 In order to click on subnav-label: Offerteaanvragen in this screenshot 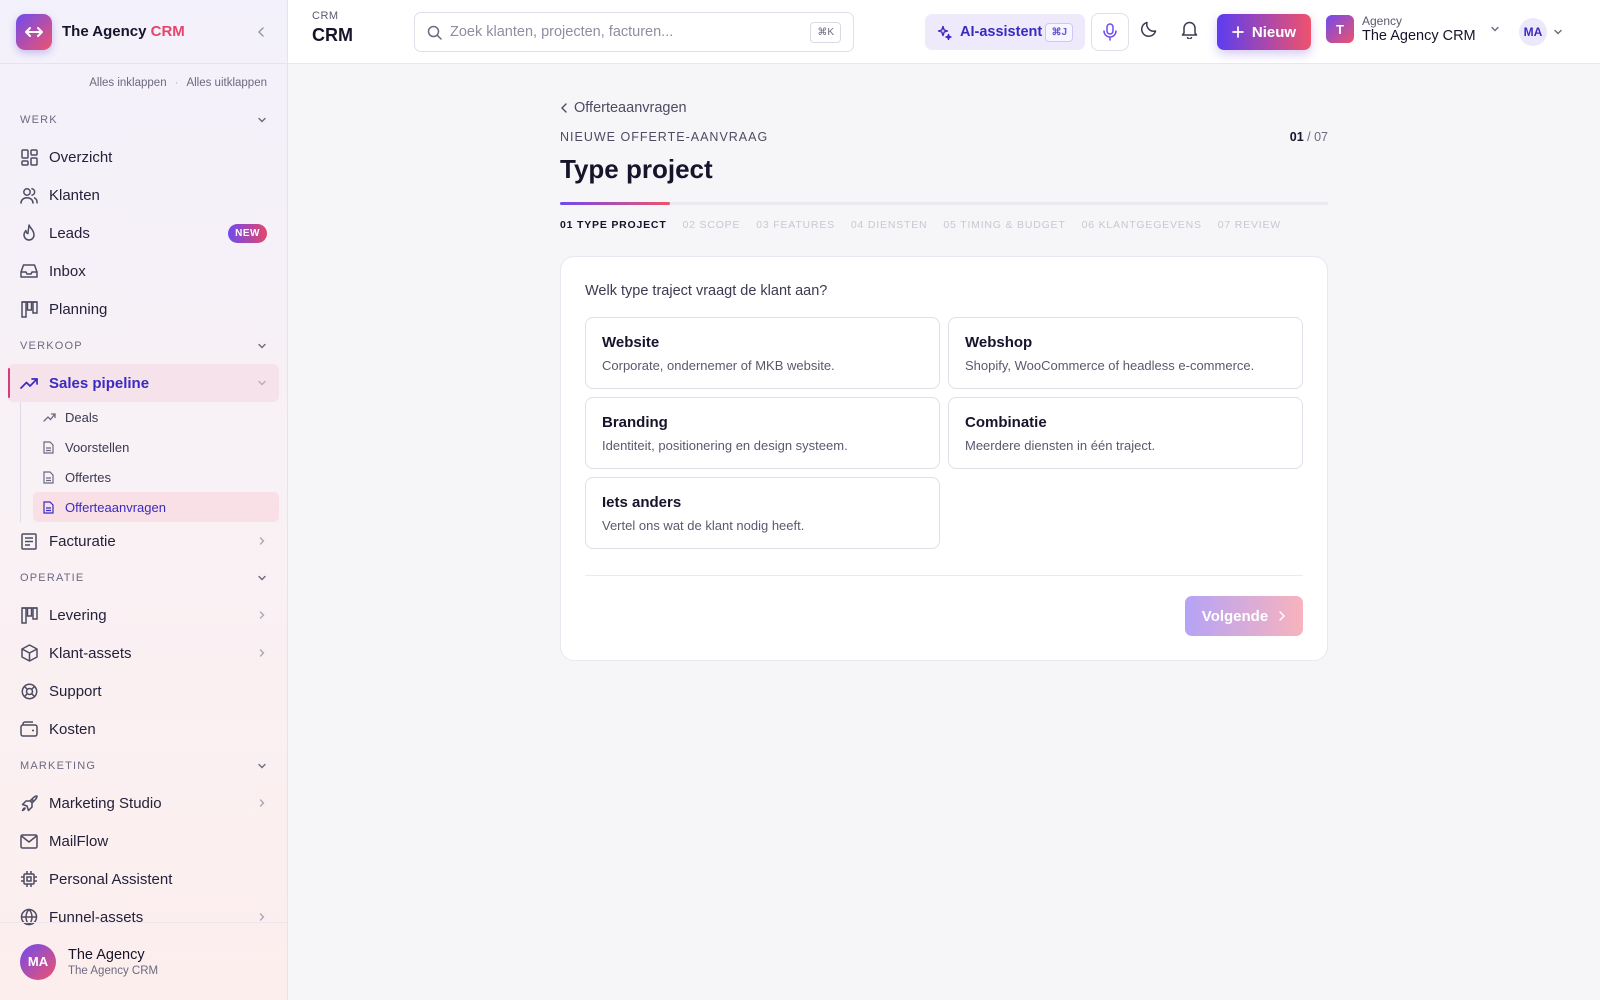, I will do `click(115, 507)`.